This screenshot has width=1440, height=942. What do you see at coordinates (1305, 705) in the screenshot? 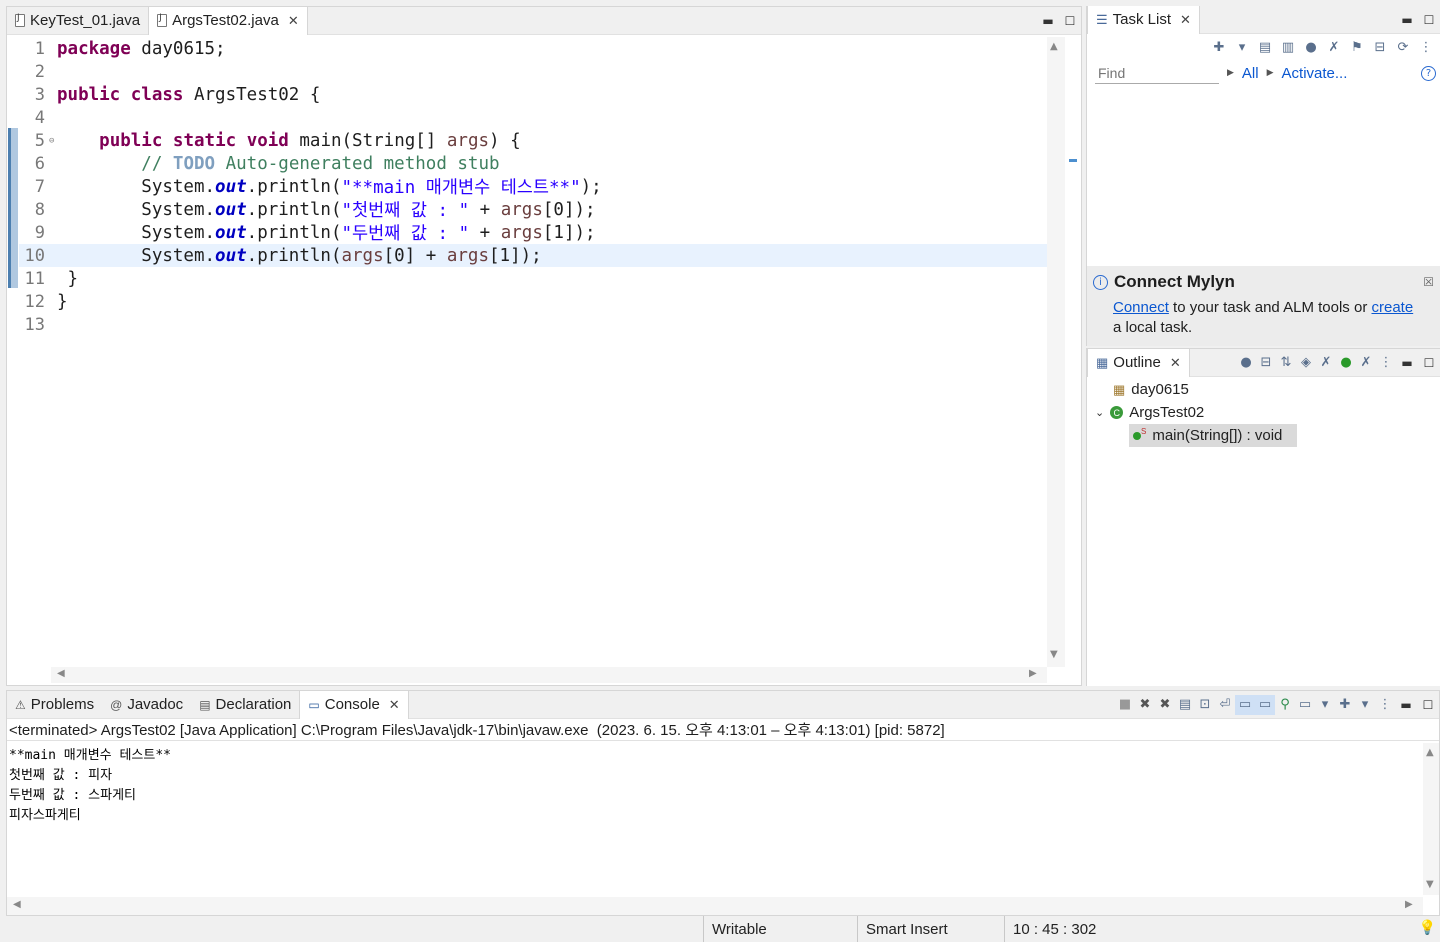
I see `display-console-icon: ▭` at bounding box center [1305, 705].